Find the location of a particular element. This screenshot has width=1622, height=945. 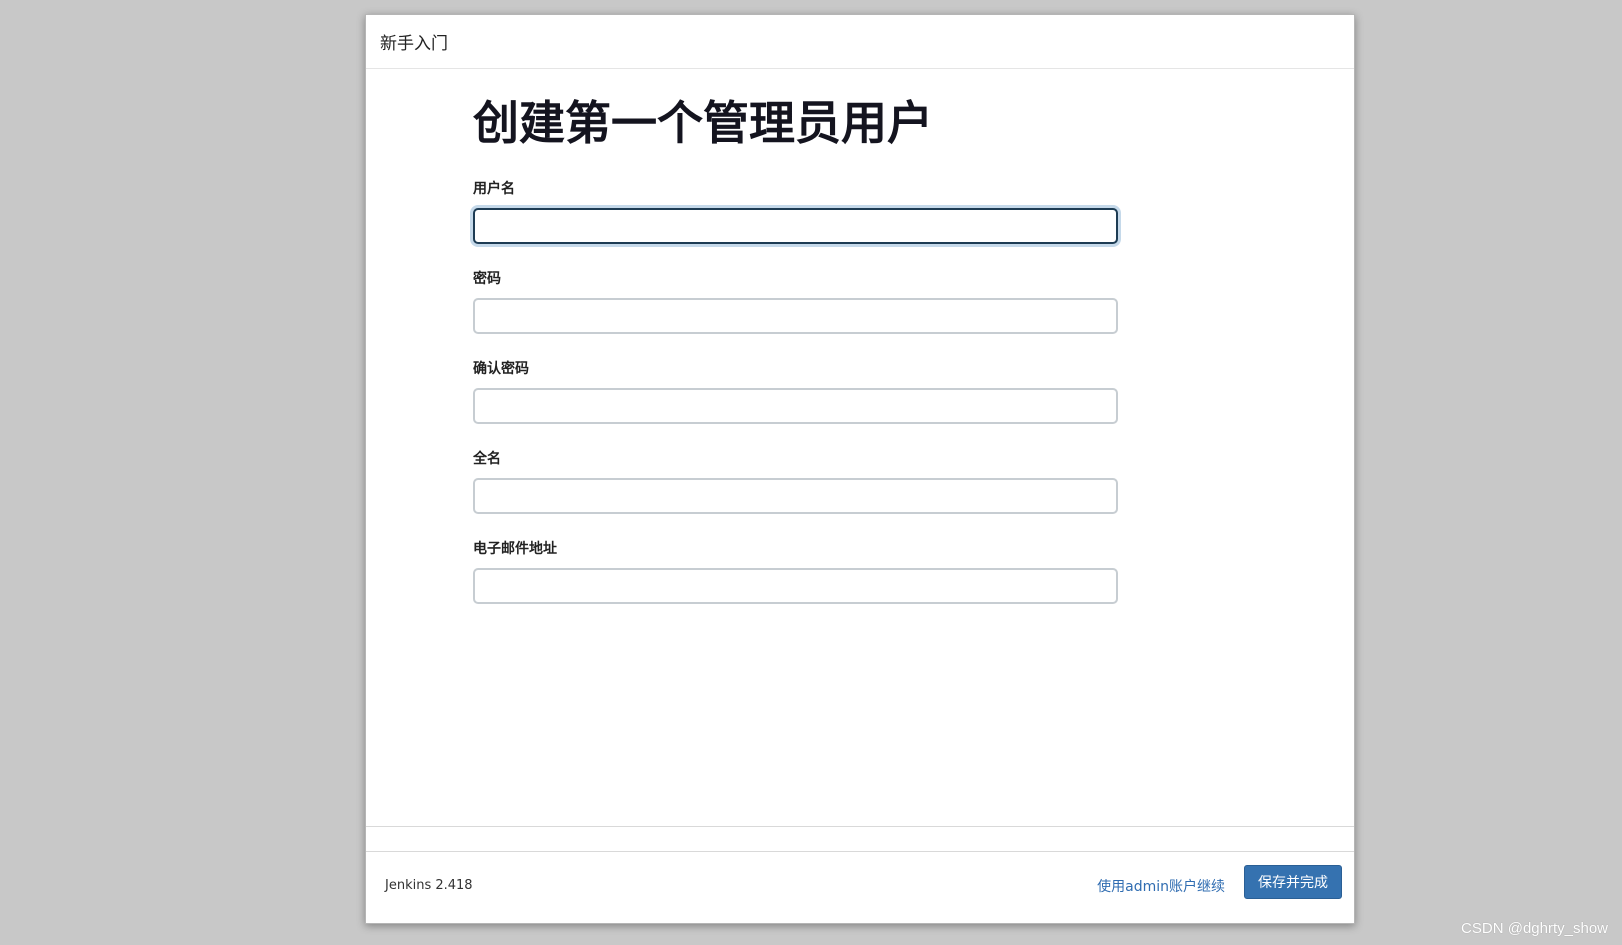

fullname-input is located at coordinates (795, 495).